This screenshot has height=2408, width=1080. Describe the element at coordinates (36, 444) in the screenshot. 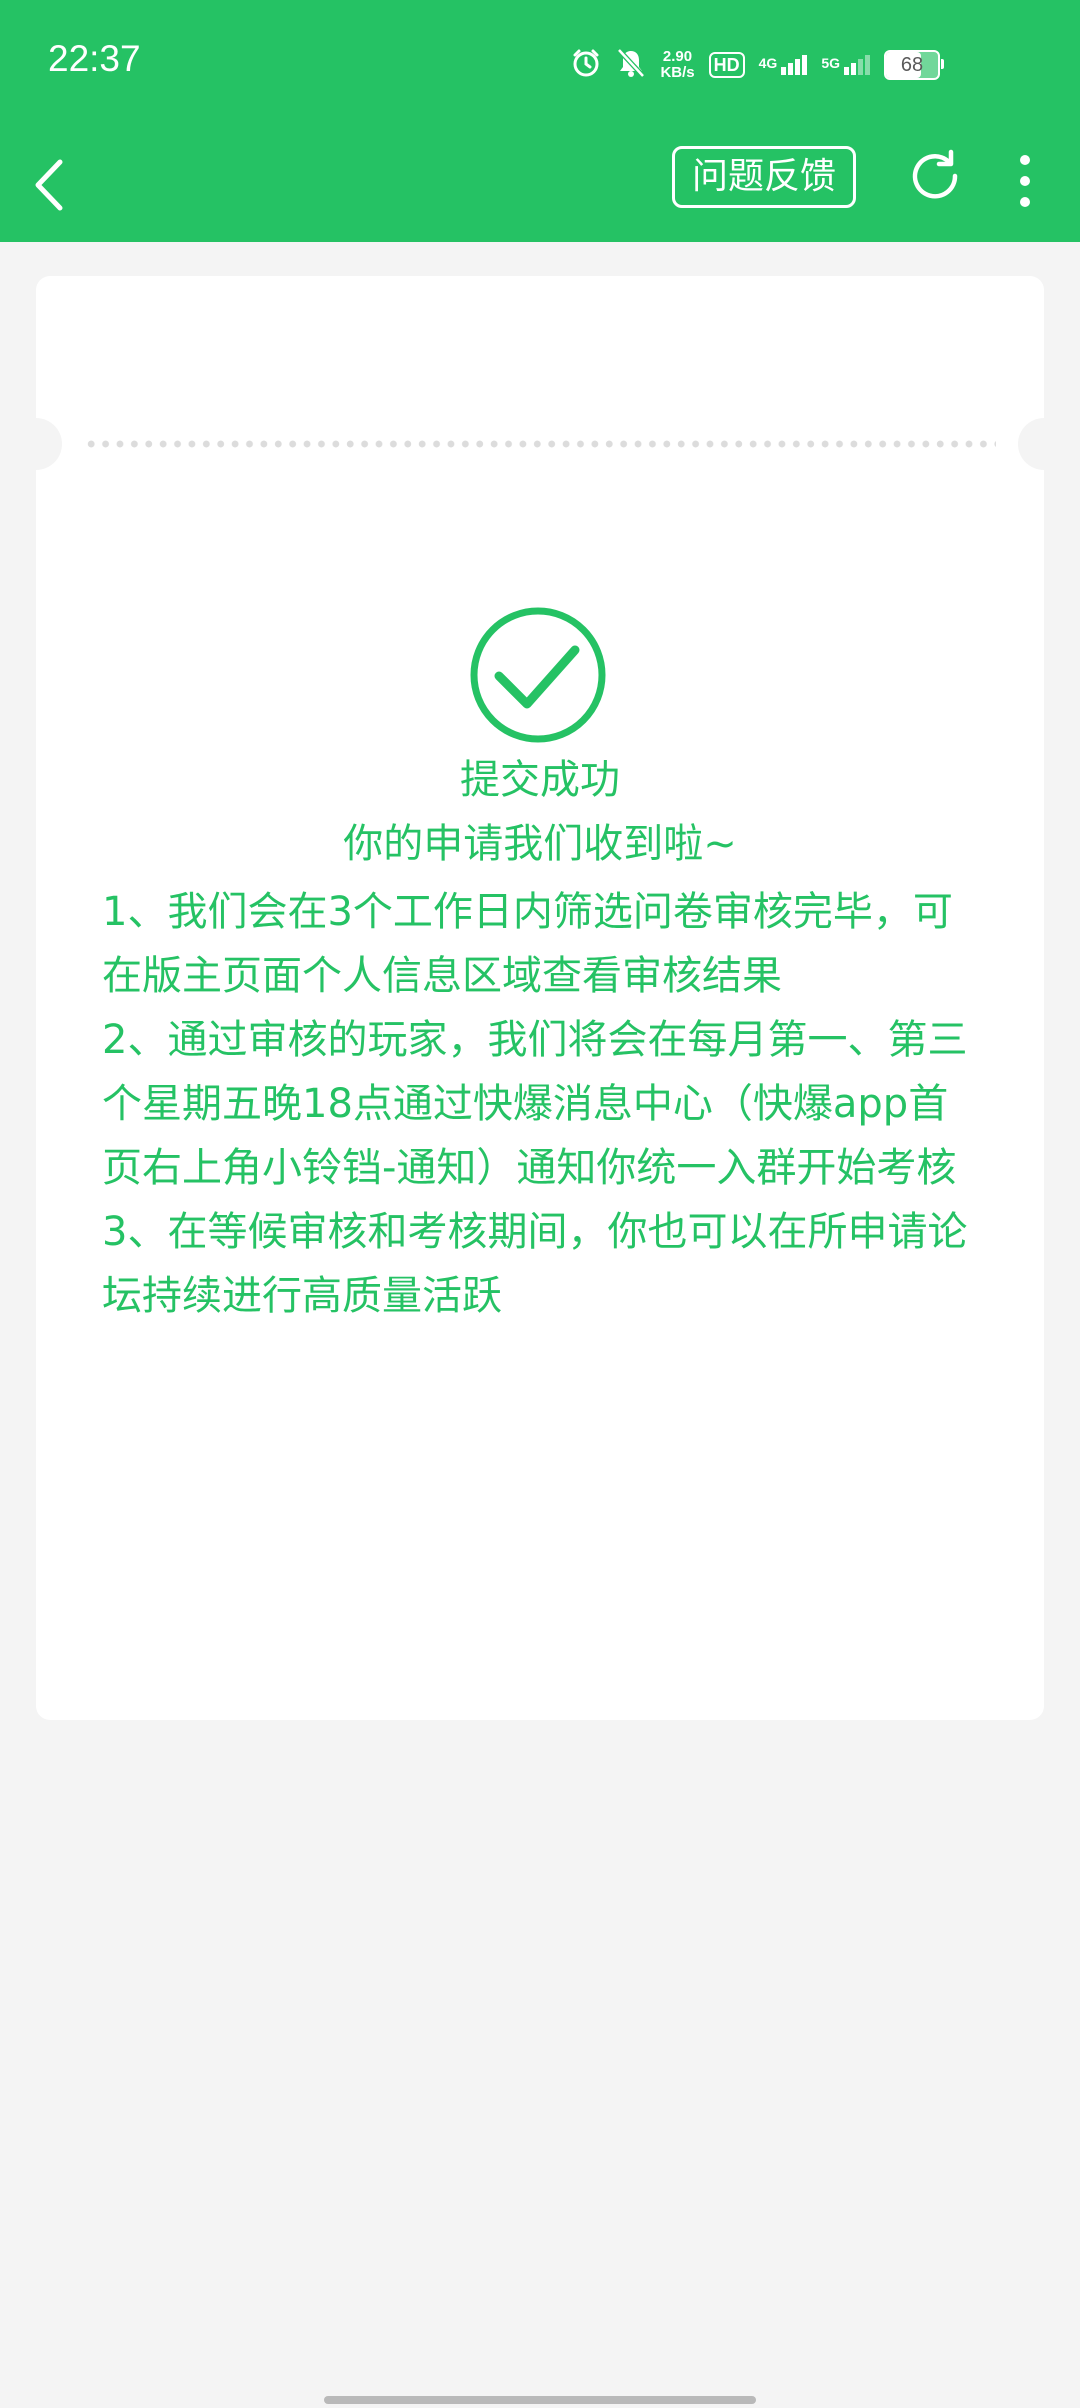

I see `card-notch-left` at that location.